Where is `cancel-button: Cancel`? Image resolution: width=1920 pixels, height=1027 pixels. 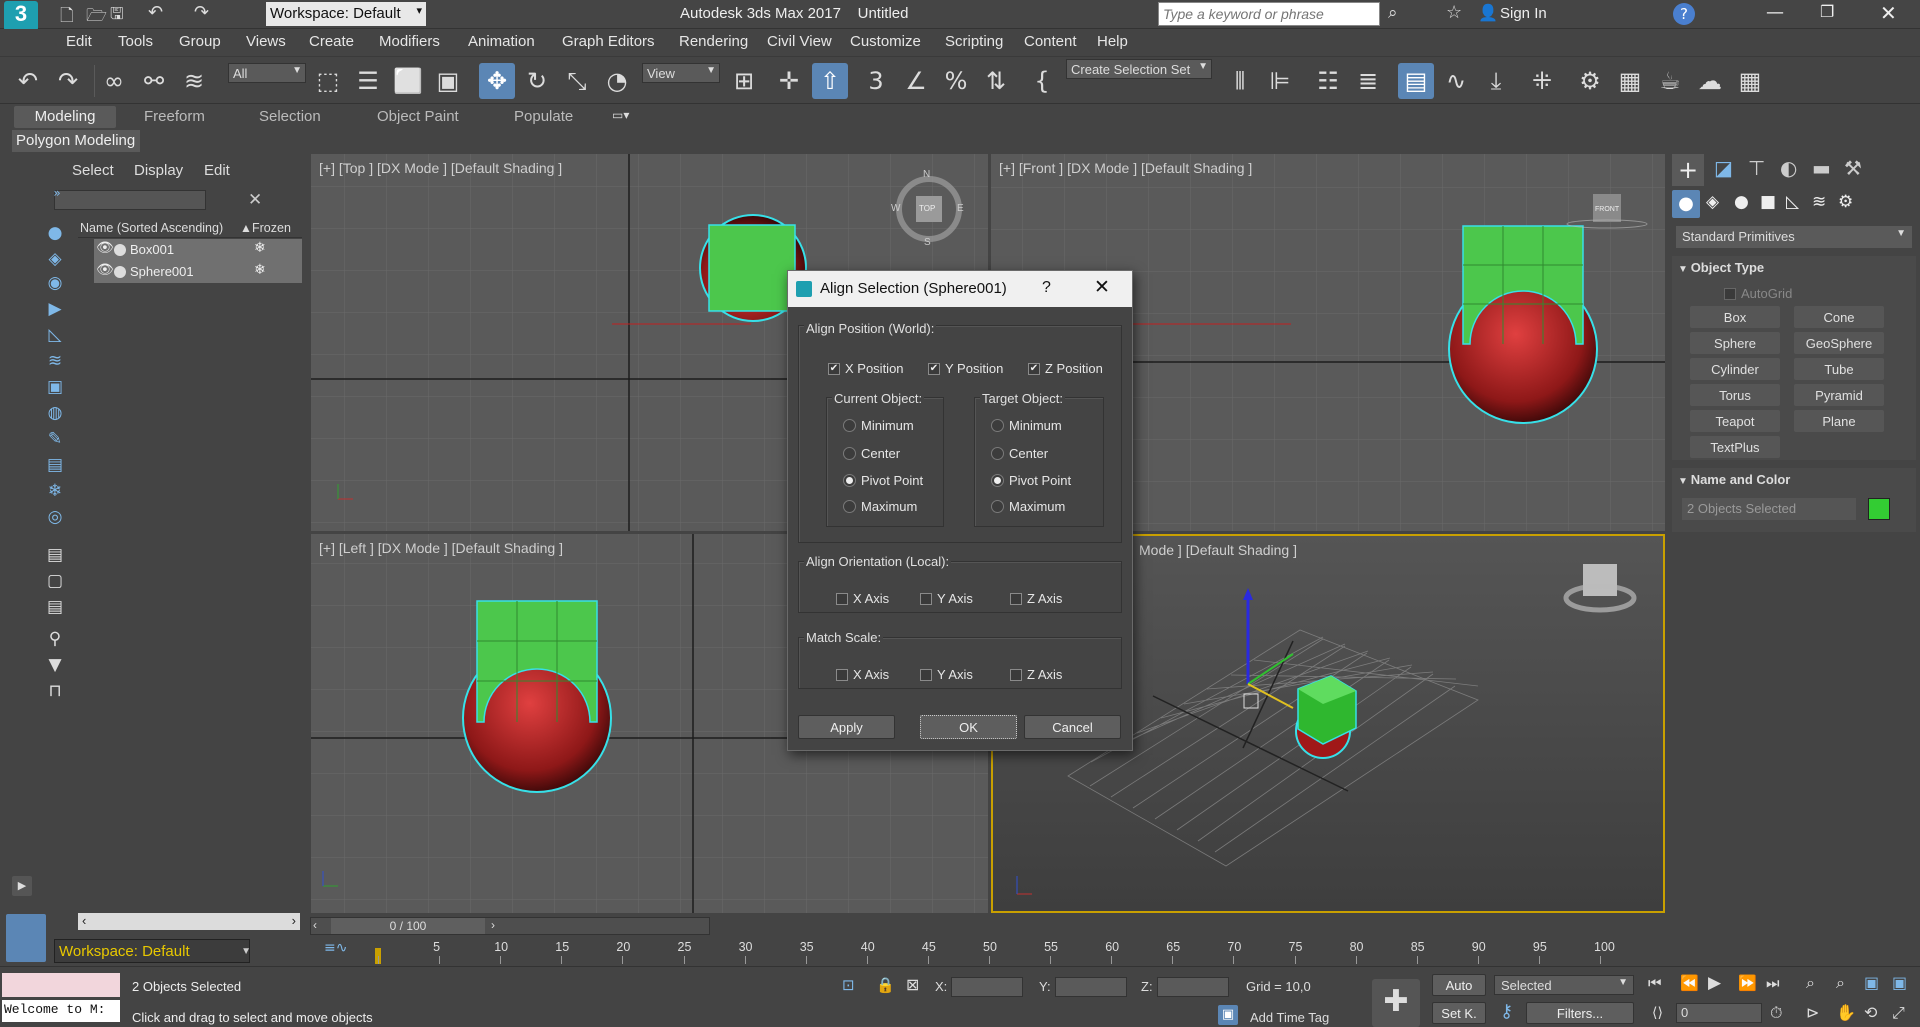
cancel-button: Cancel is located at coordinates (1072, 727).